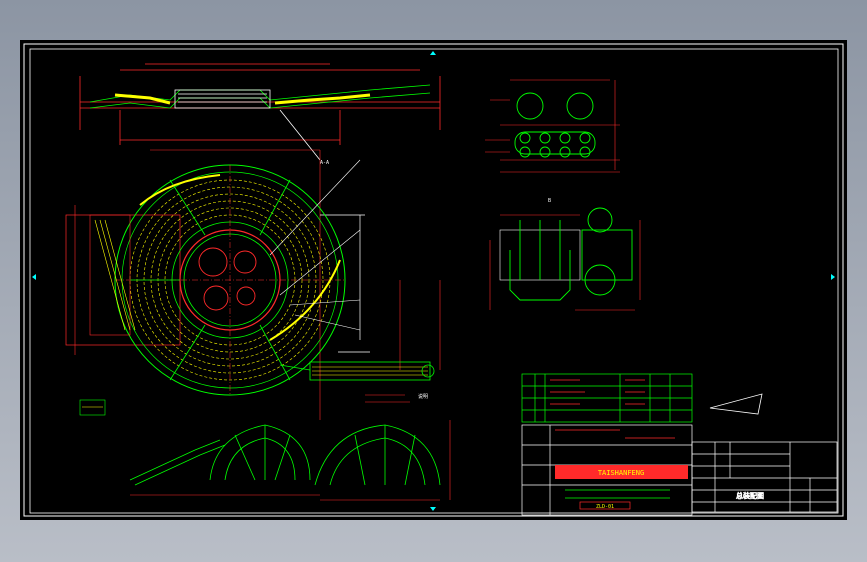  What do you see at coordinates (423, 396) in the screenshot?
I see `note-label: 说明` at bounding box center [423, 396].